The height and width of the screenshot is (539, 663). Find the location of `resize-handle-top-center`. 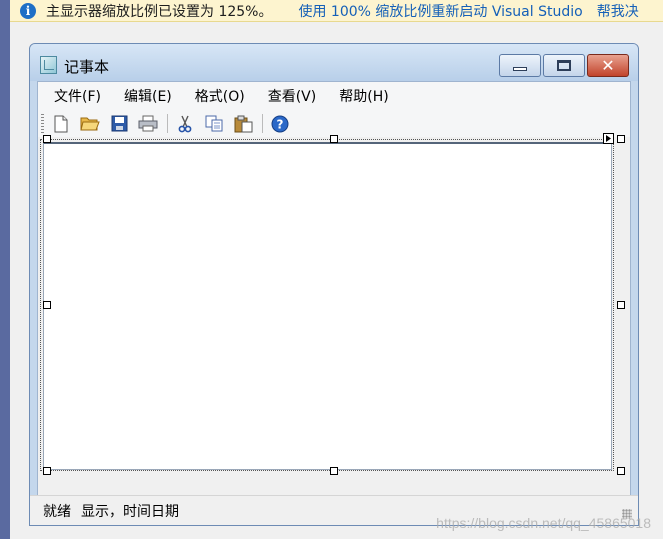

resize-handle-top-center is located at coordinates (334, 139).